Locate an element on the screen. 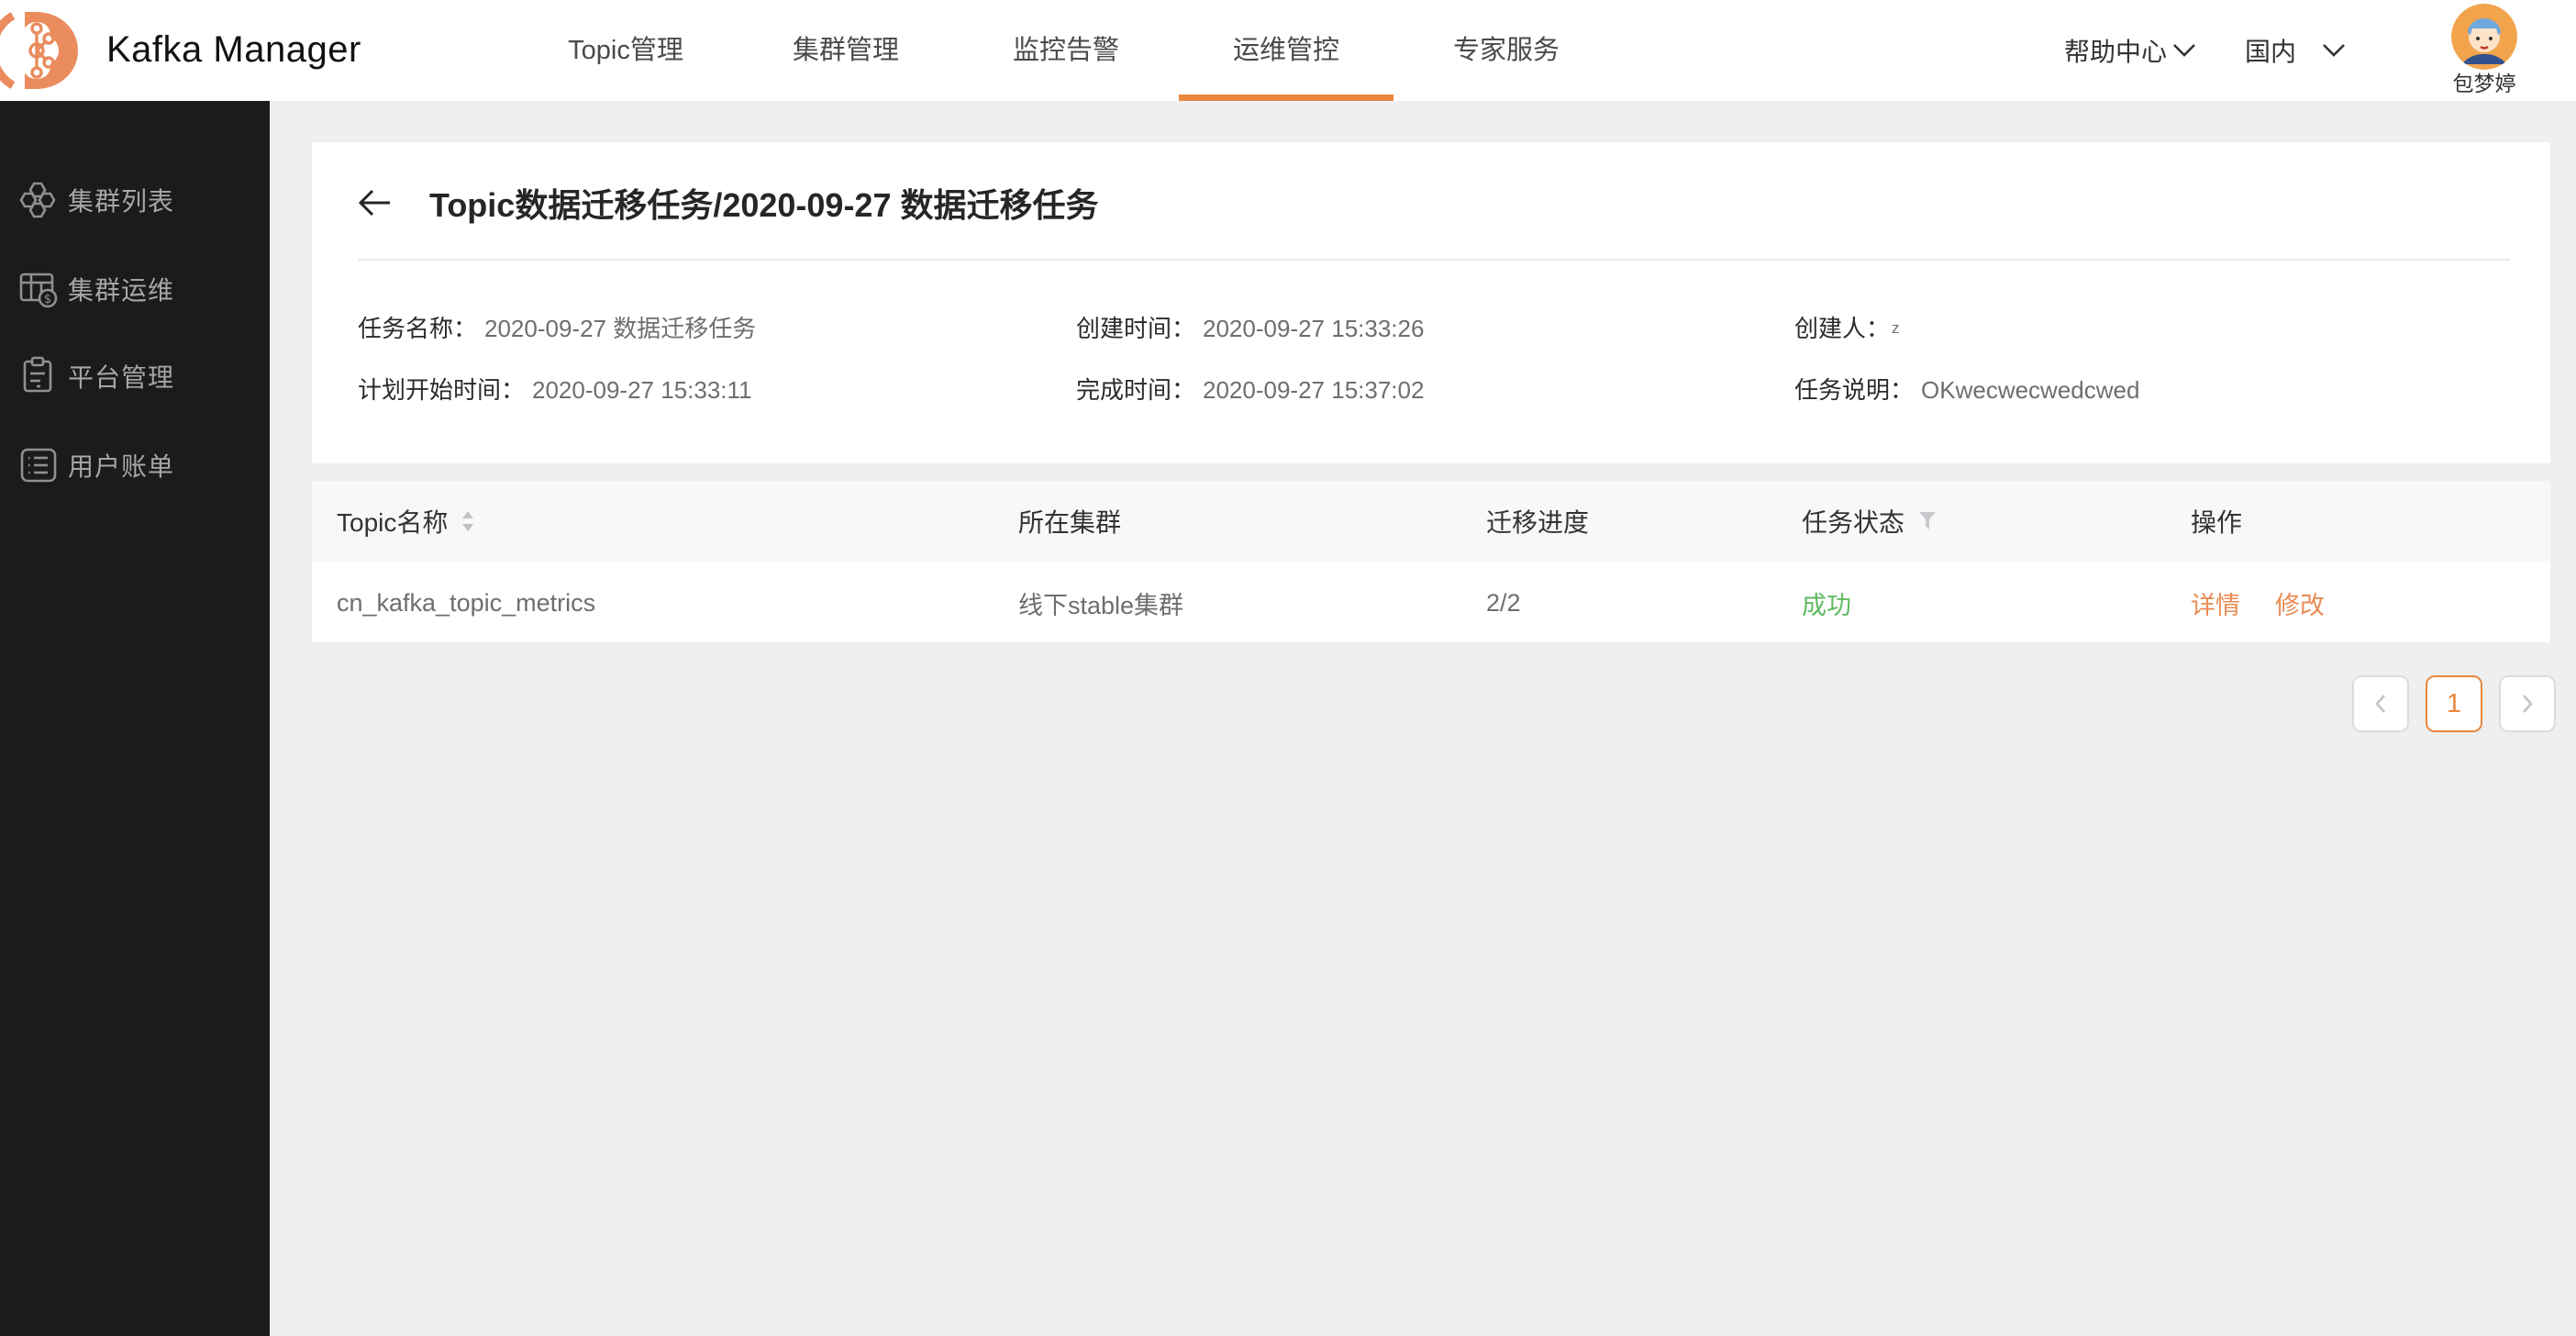 This screenshot has width=2576, height=1336. tab-expert-service: 专家服务 is located at coordinates (1506, 50).